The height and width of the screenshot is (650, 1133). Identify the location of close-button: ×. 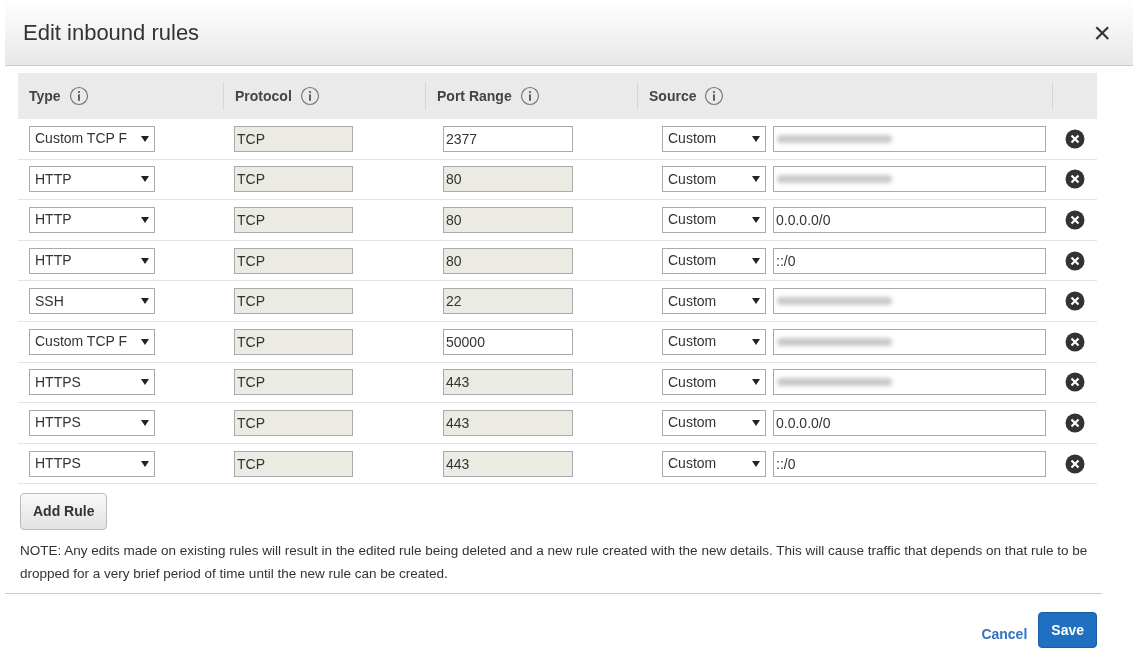
(1102, 32).